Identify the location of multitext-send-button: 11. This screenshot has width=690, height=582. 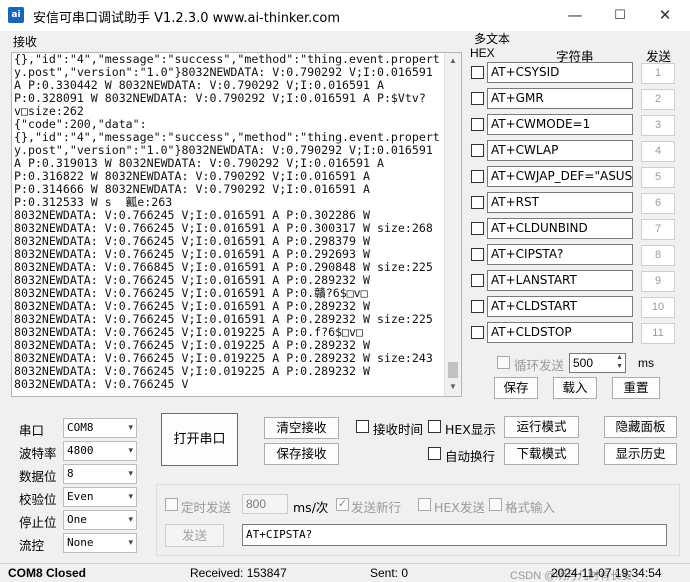
(658, 333).